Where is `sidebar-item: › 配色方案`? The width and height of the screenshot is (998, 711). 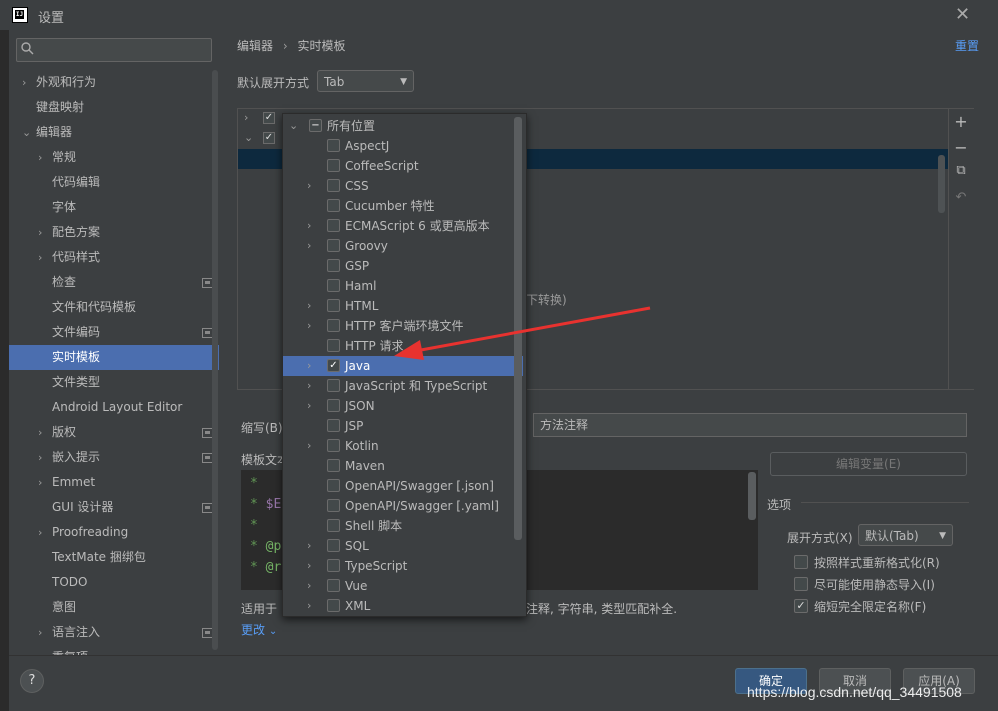
sidebar-item: › 配色方案 is located at coordinates (114, 232).